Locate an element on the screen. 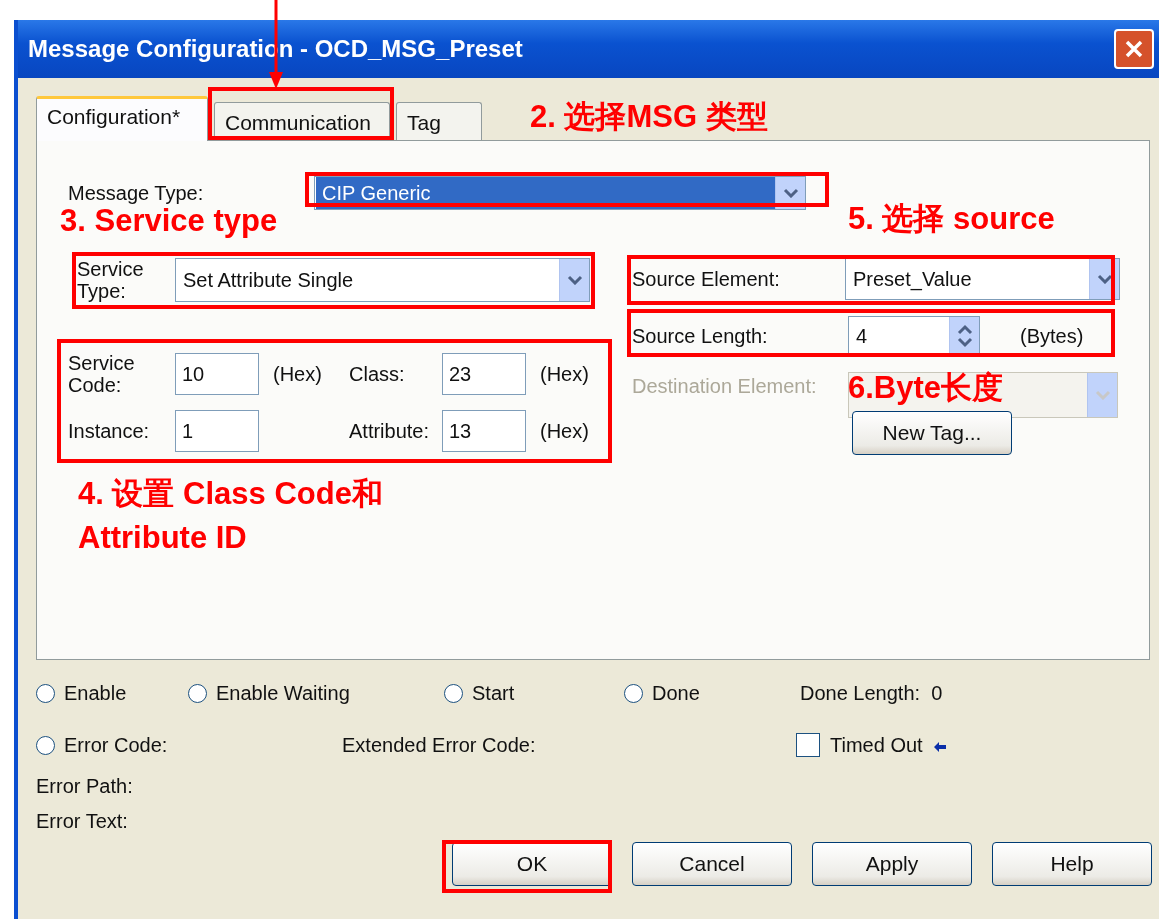 The height and width of the screenshot is (919, 1159). field-label: Source Length: is located at coordinates (700, 336).